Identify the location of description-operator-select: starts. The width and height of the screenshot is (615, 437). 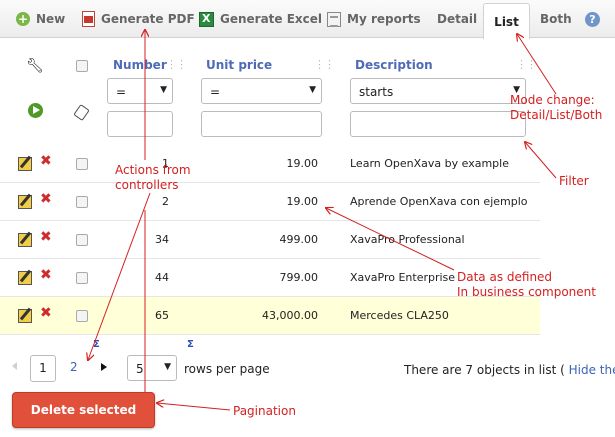
(438, 91).